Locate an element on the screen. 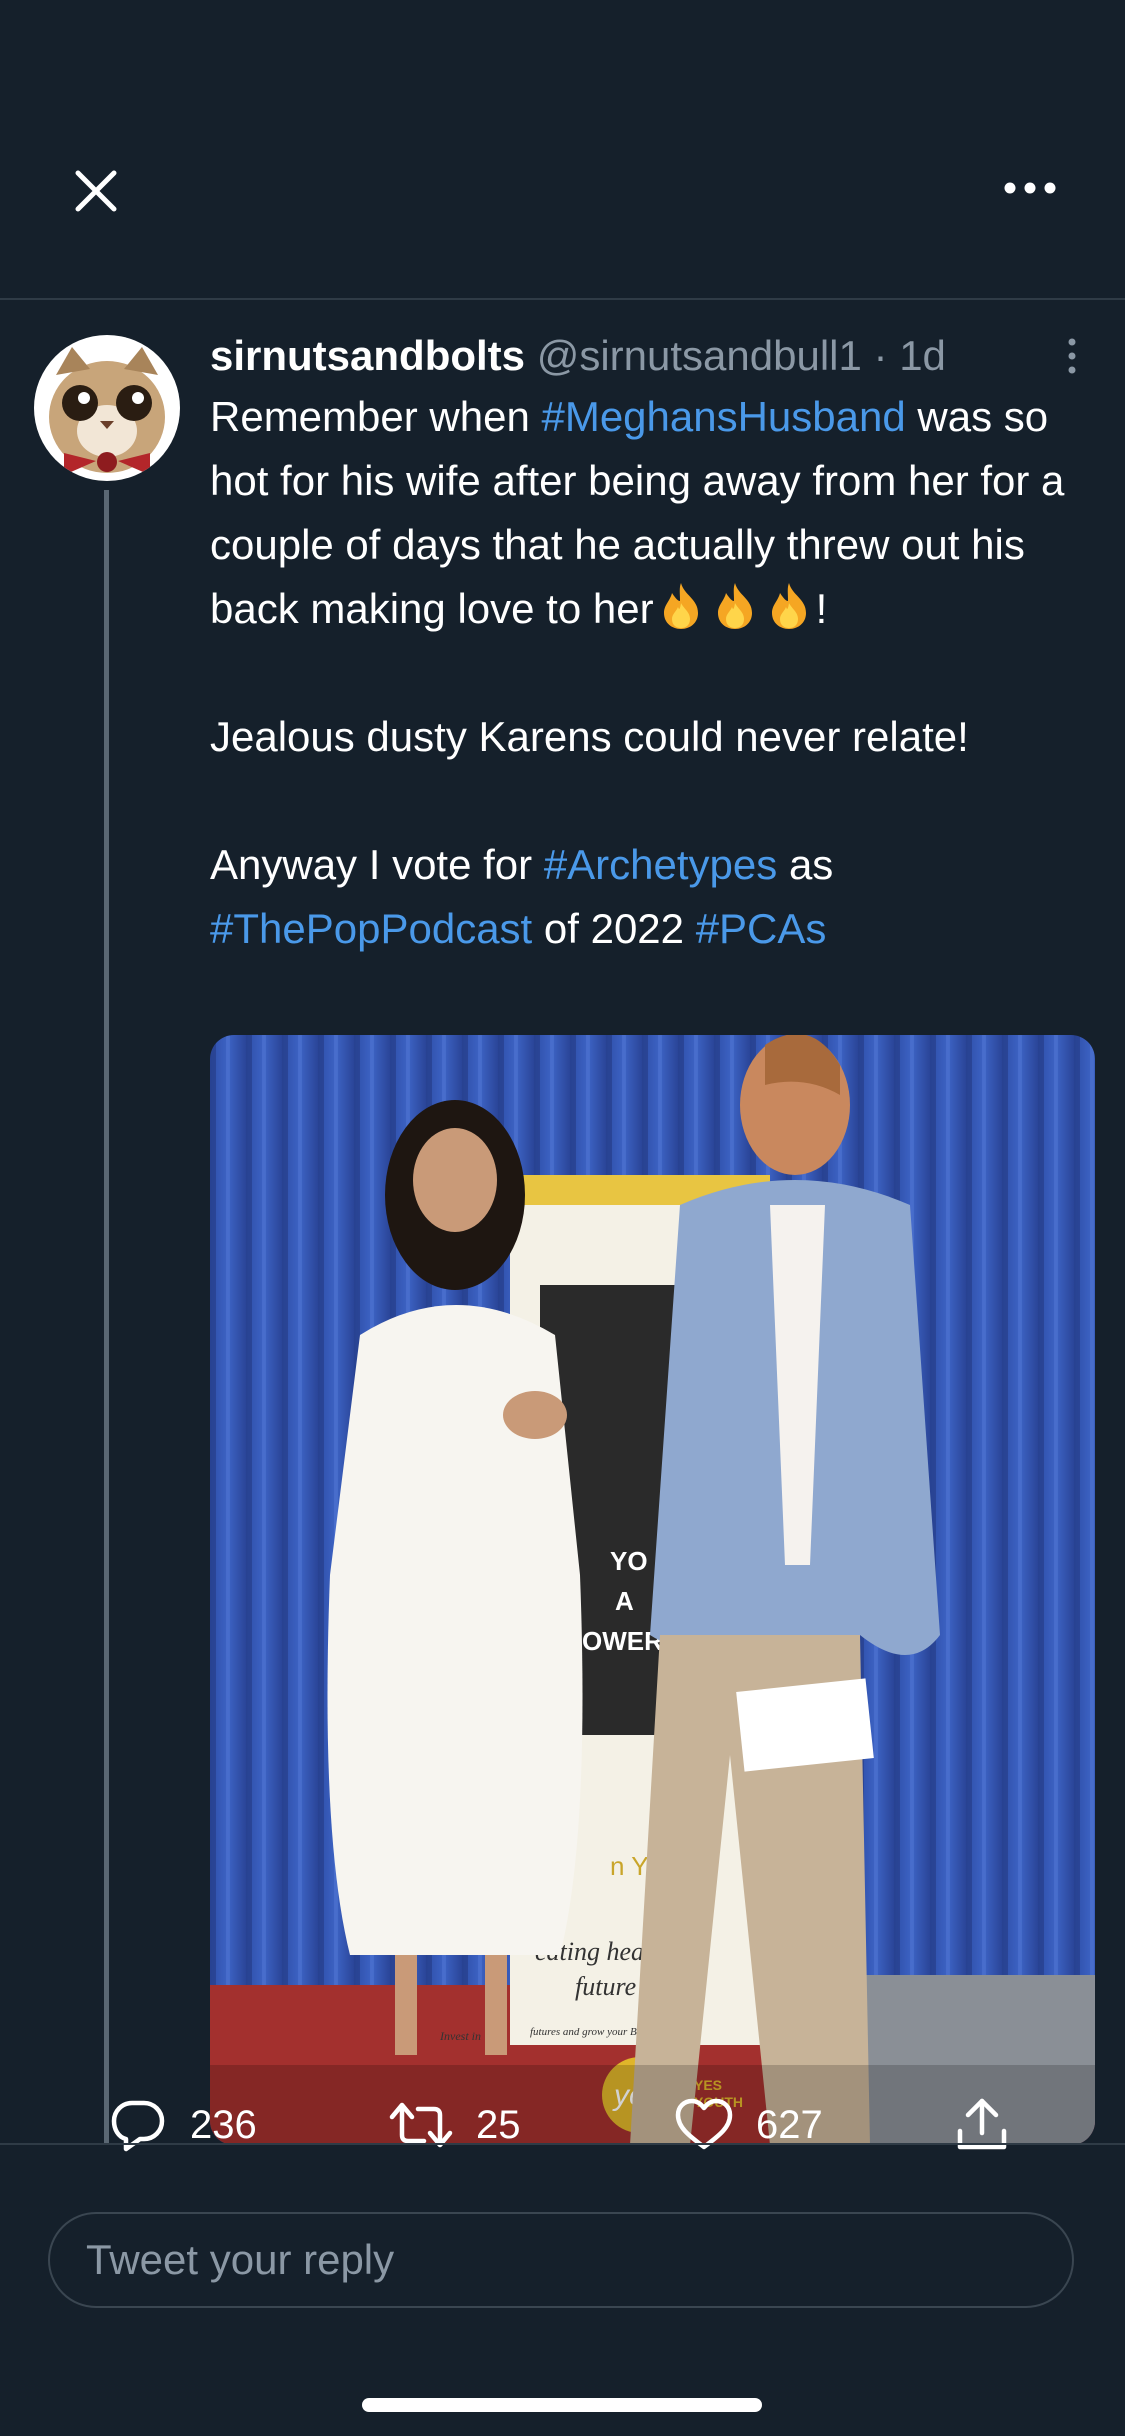 This screenshot has height=2436, width=1125. more-horizontal-icon is located at coordinates (1030, 188).